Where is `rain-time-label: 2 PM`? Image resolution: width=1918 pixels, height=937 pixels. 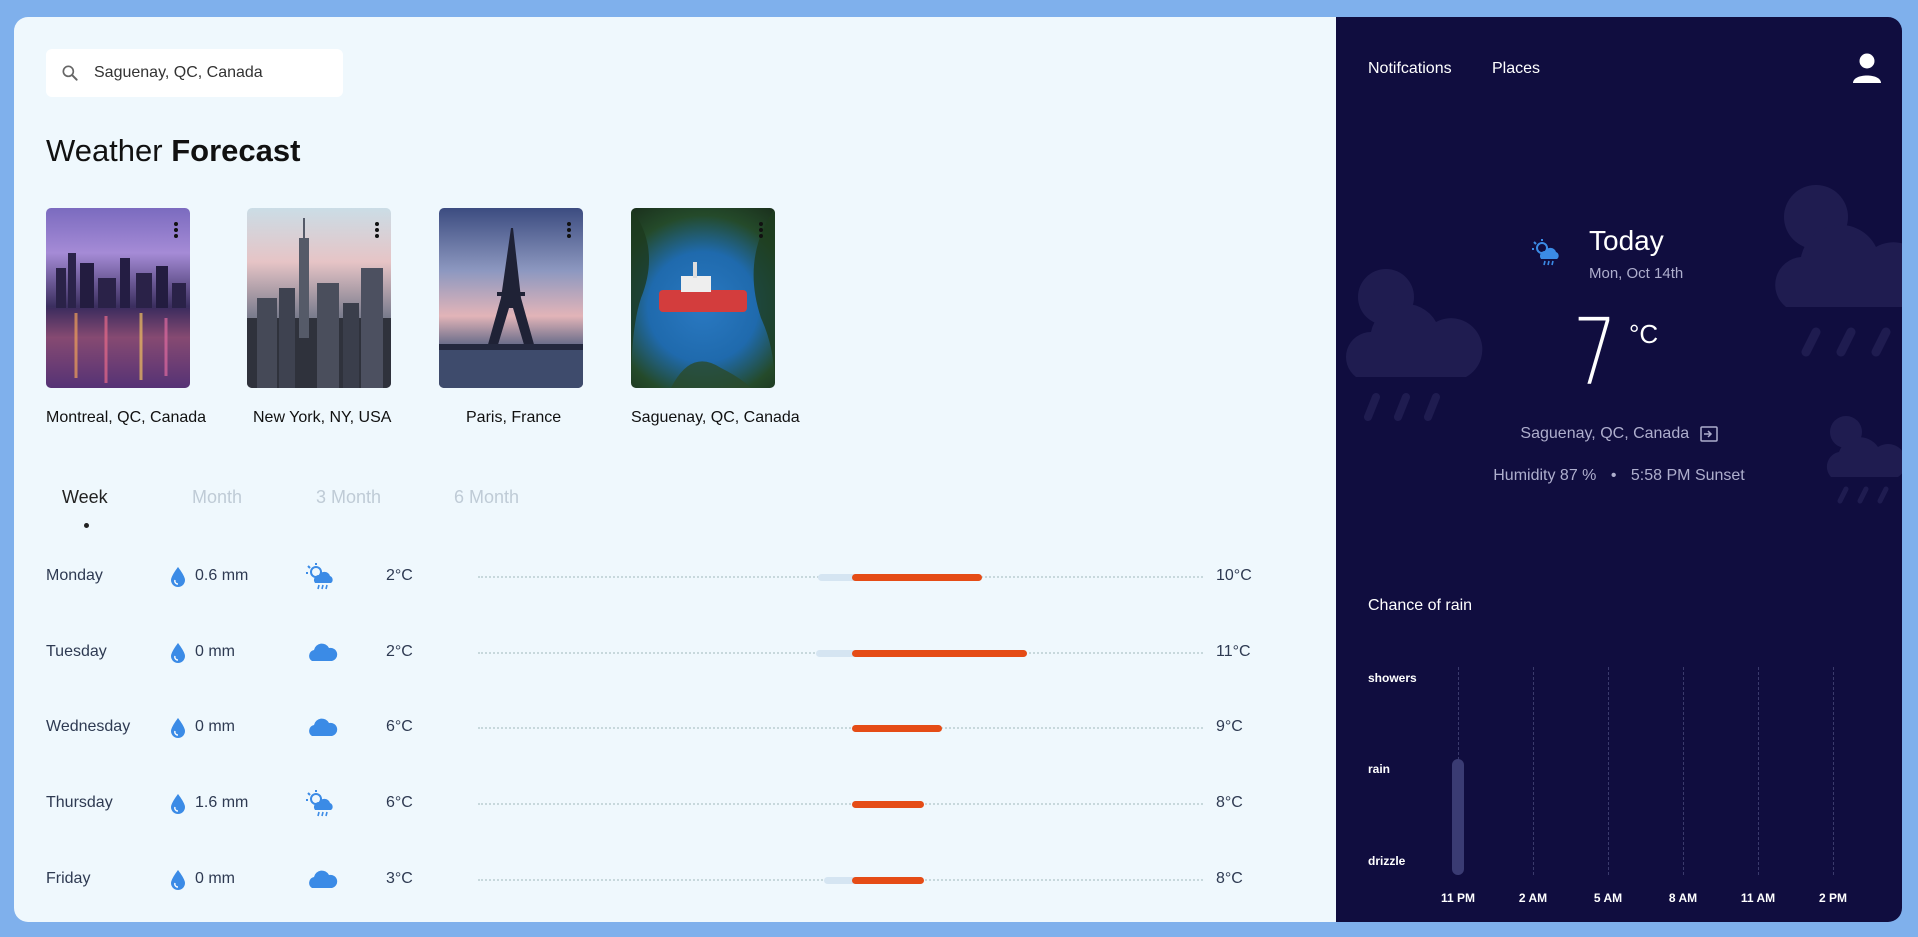
rain-time-label: 2 PM is located at coordinates (1833, 898).